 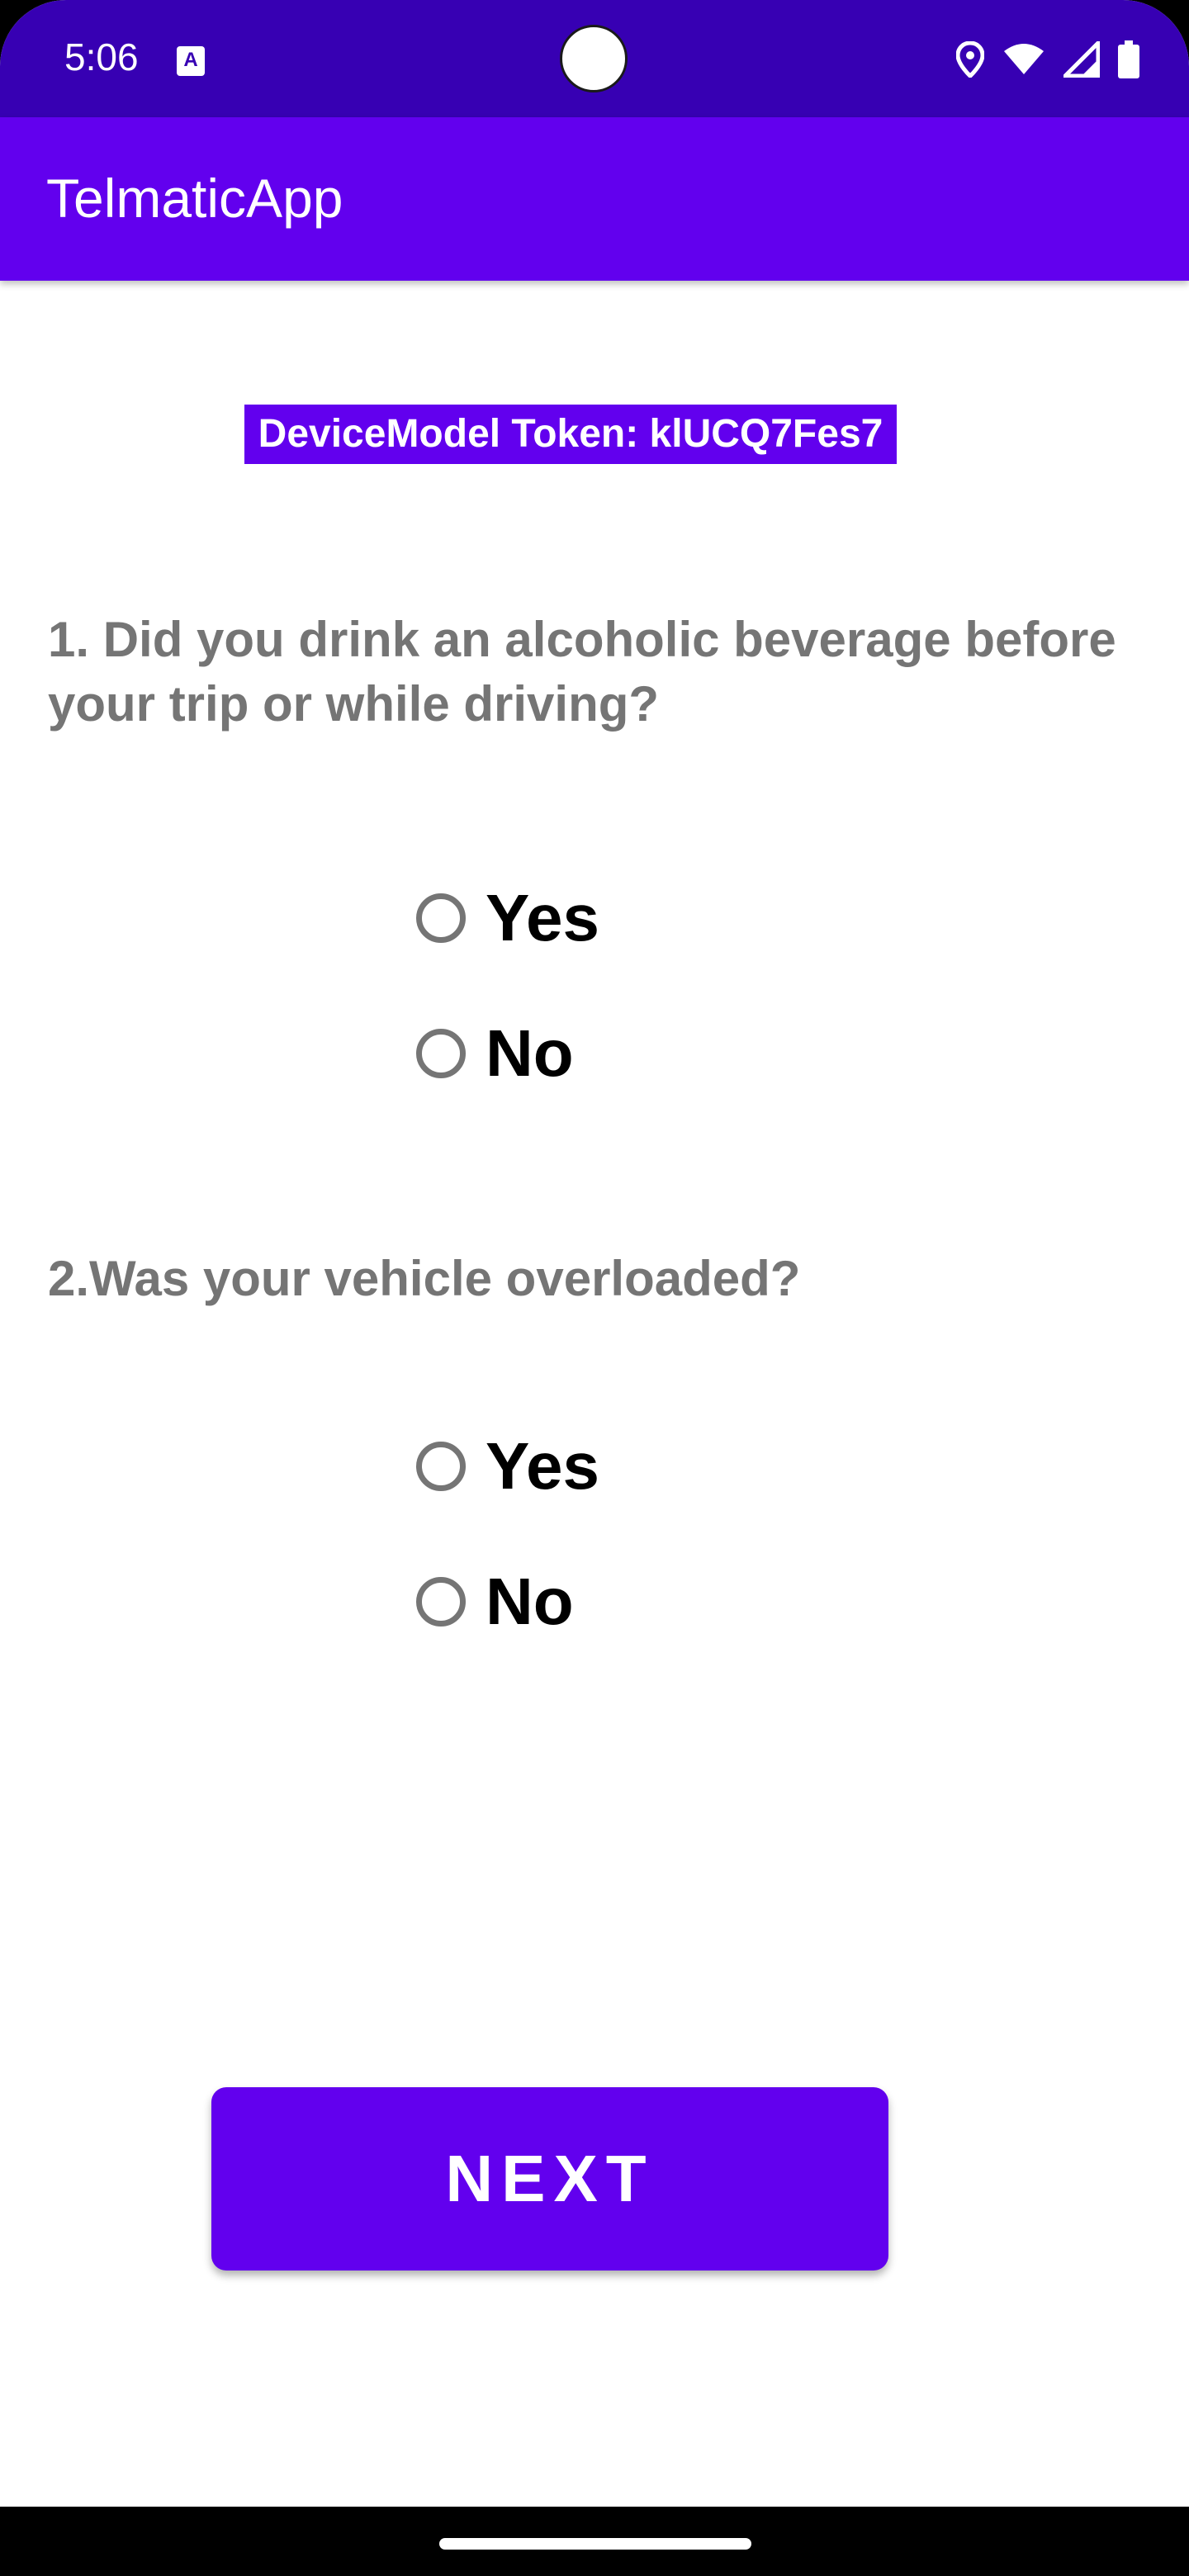 I want to click on navigation-bar, so click(x=594, y=2541).